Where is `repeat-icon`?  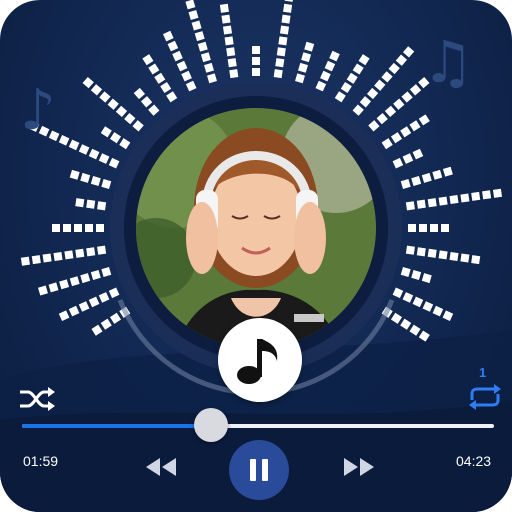
repeat-icon is located at coordinates (485, 397).